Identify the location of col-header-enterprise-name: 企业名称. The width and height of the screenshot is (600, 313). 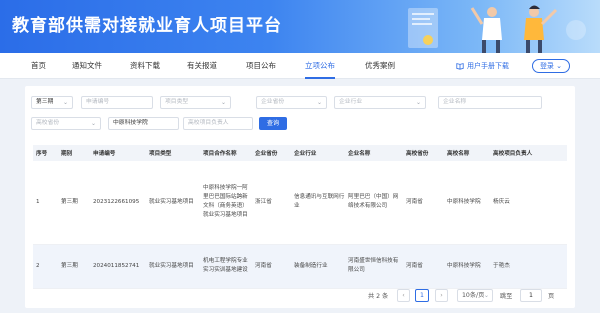
(374, 153).